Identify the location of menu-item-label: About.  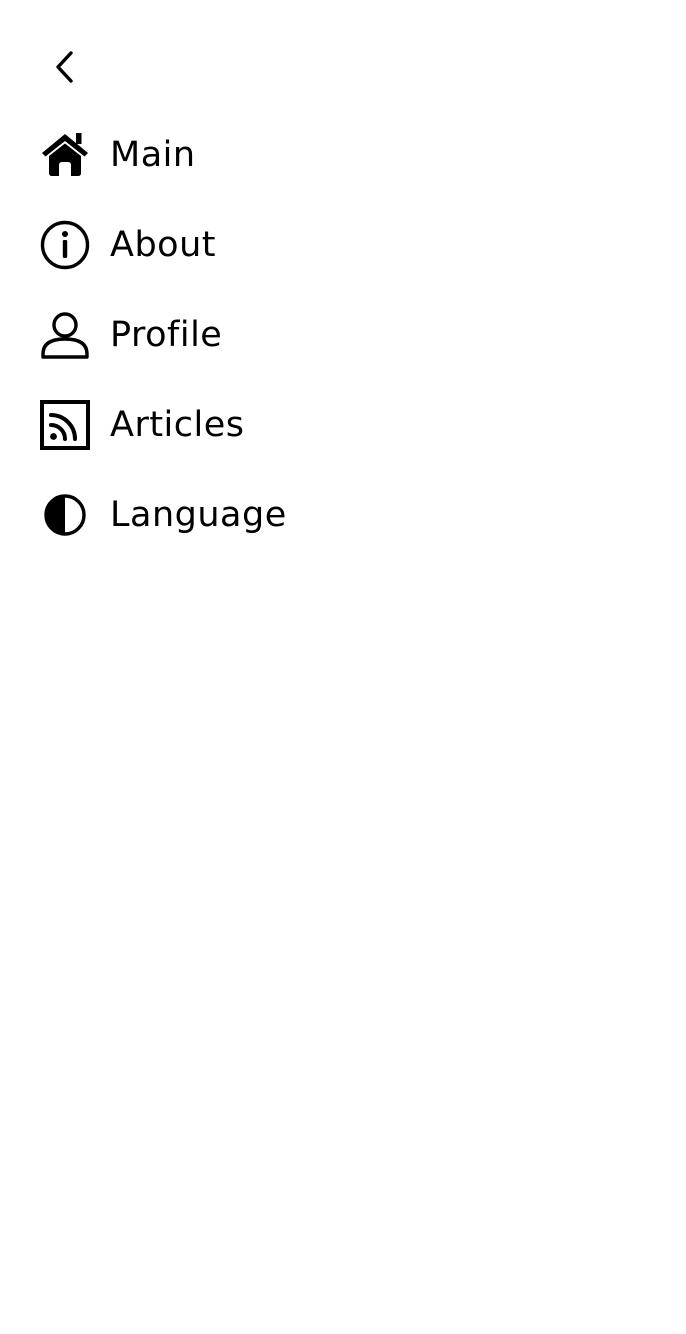
(163, 245).